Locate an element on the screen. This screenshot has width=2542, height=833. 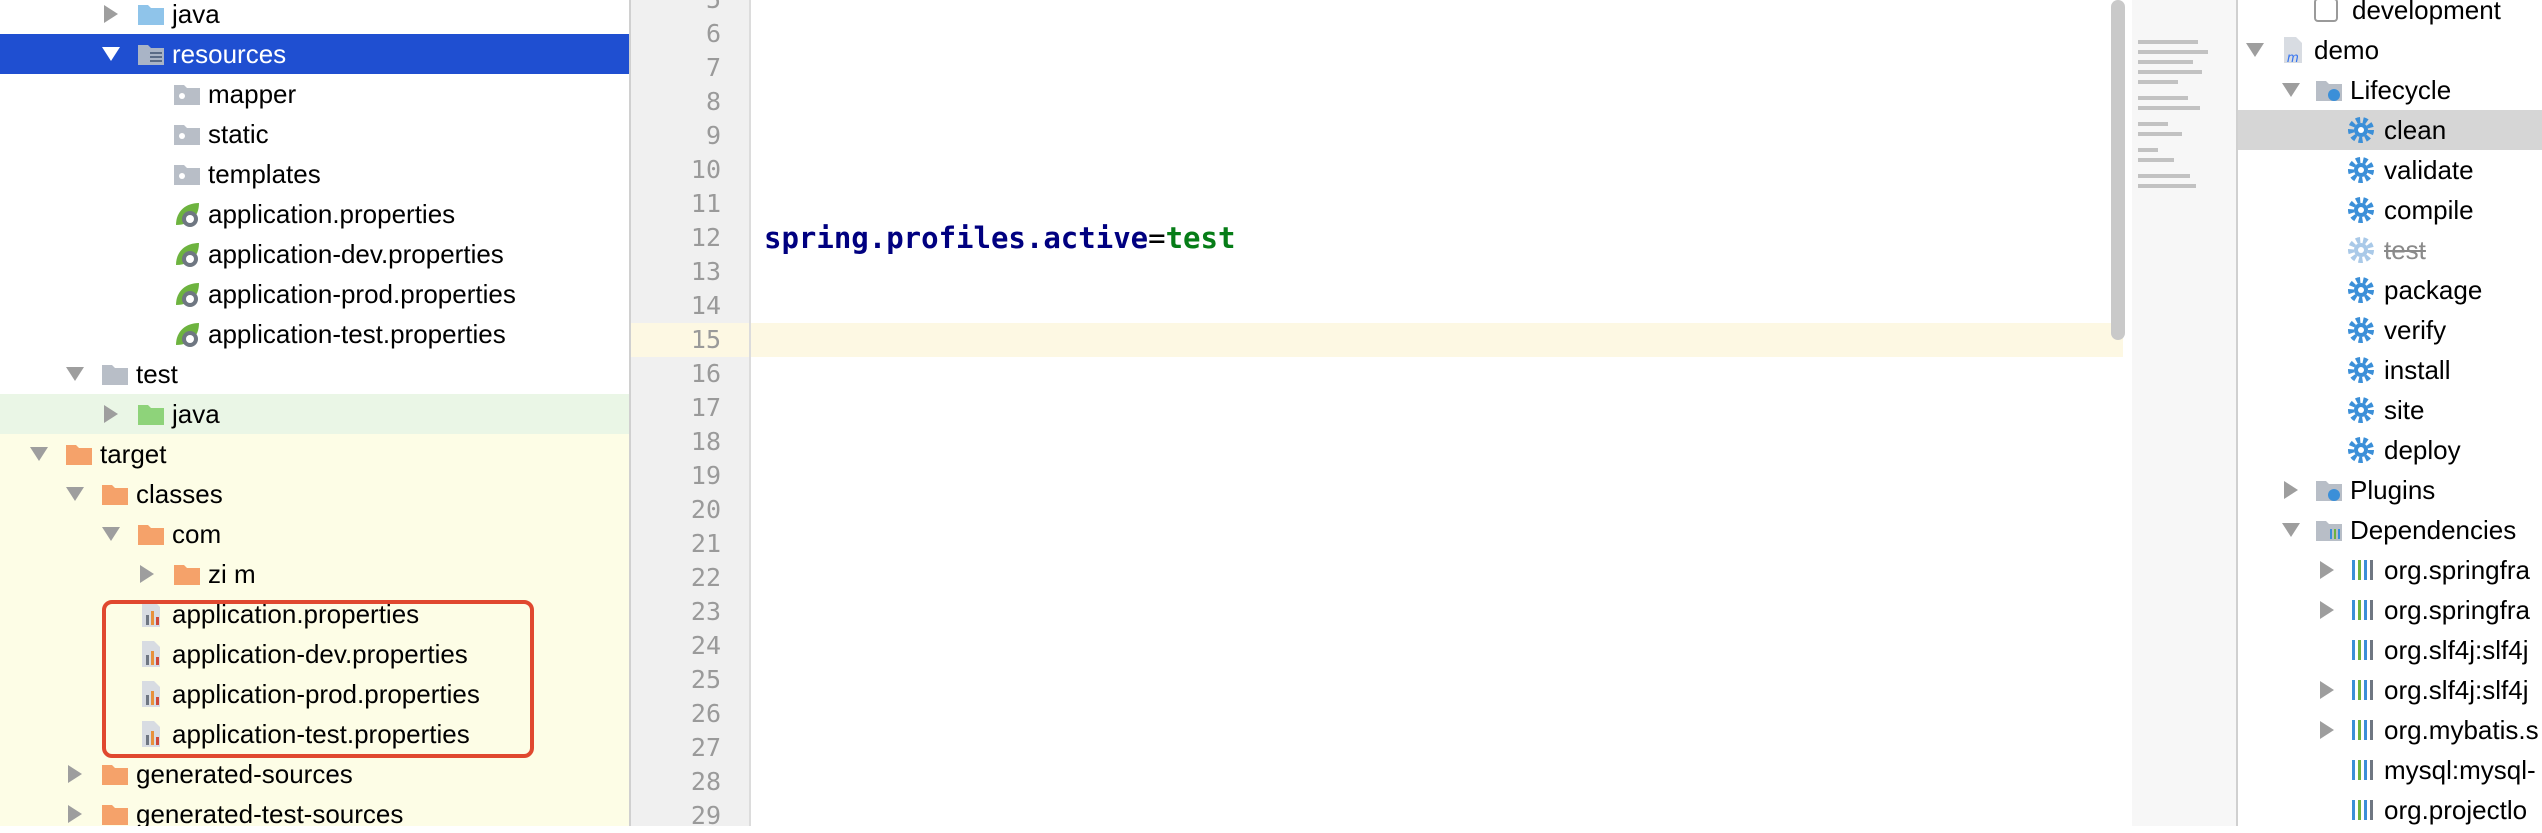
tree-item-label: com is located at coordinates (197, 533).